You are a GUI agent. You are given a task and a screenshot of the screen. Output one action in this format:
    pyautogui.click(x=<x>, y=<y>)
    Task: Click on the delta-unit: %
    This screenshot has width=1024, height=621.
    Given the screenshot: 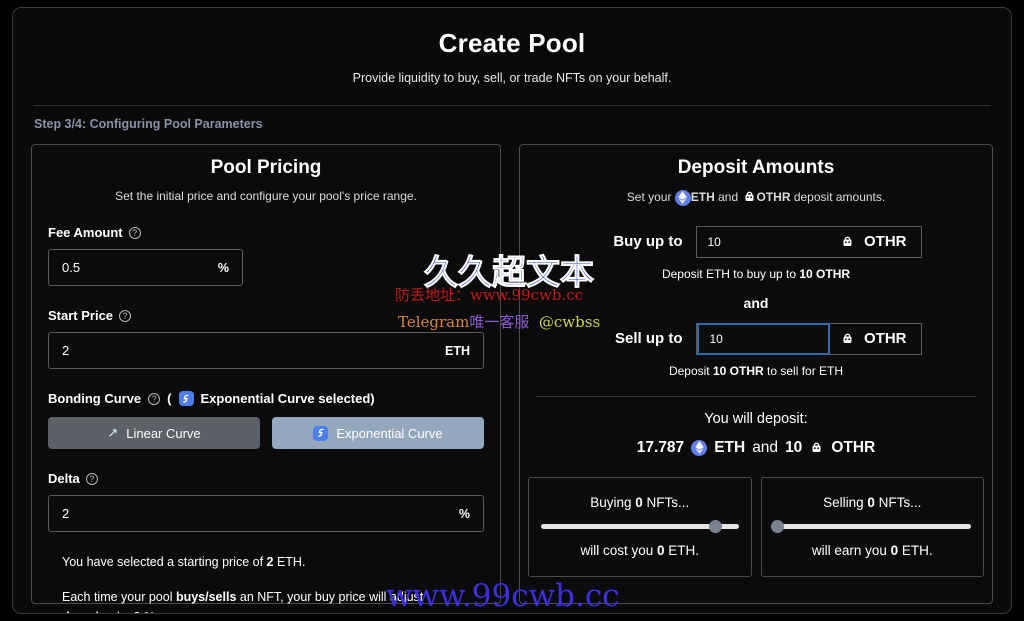 What is the action you would take?
    pyautogui.click(x=464, y=513)
    